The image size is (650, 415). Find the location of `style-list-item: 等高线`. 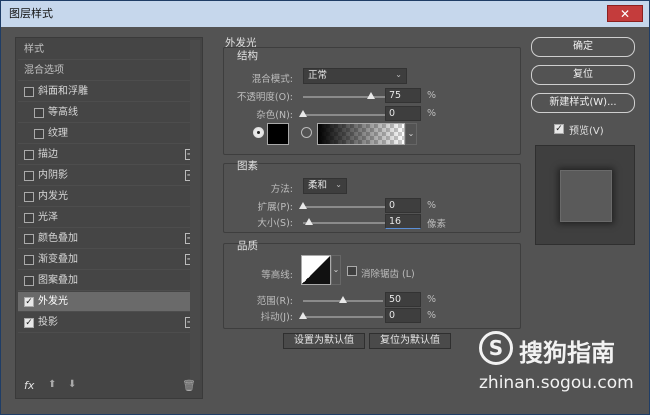

style-list-item: 等高线 is located at coordinates (109, 113).